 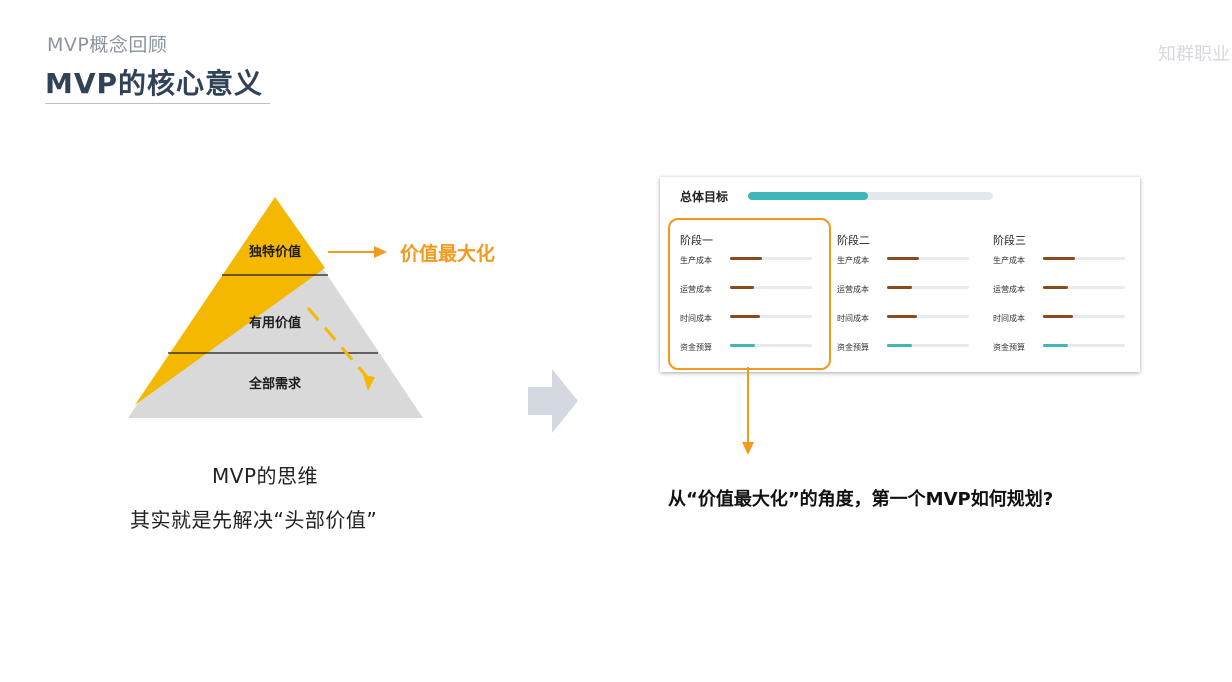 What do you see at coordinates (254, 520) in the screenshot?
I see `caption-head-value: 其实就是先解决“头部价值”` at bounding box center [254, 520].